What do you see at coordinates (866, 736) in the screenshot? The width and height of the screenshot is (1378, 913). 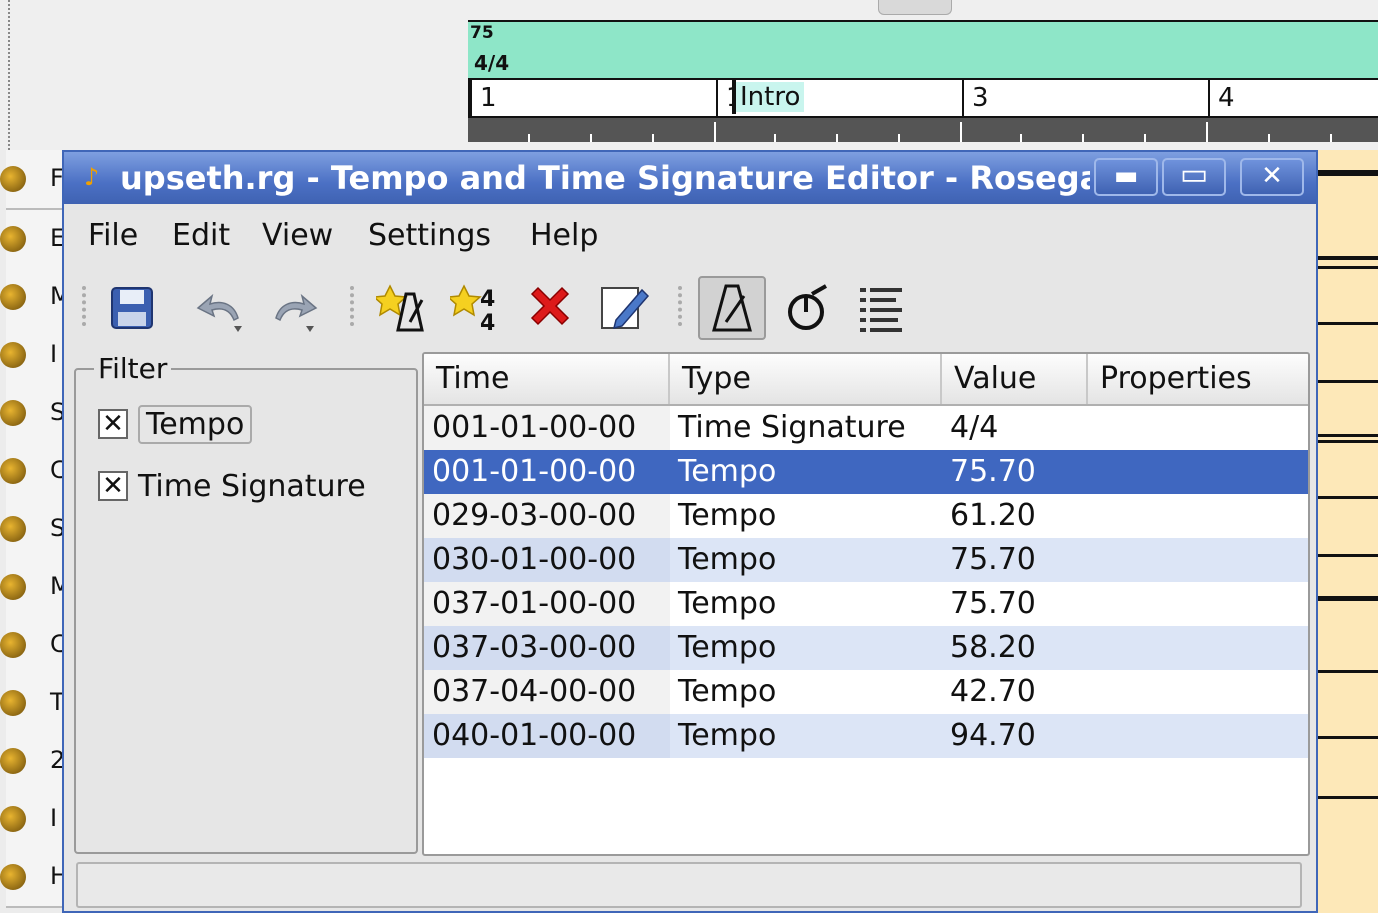 I see `list-row: 040-01-00-00 Tempo 94.70` at bounding box center [866, 736].